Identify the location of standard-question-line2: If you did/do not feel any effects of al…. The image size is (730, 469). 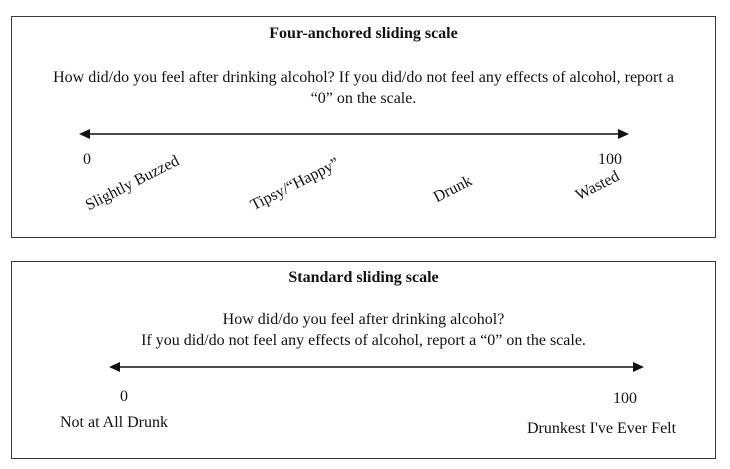
(363, 340).